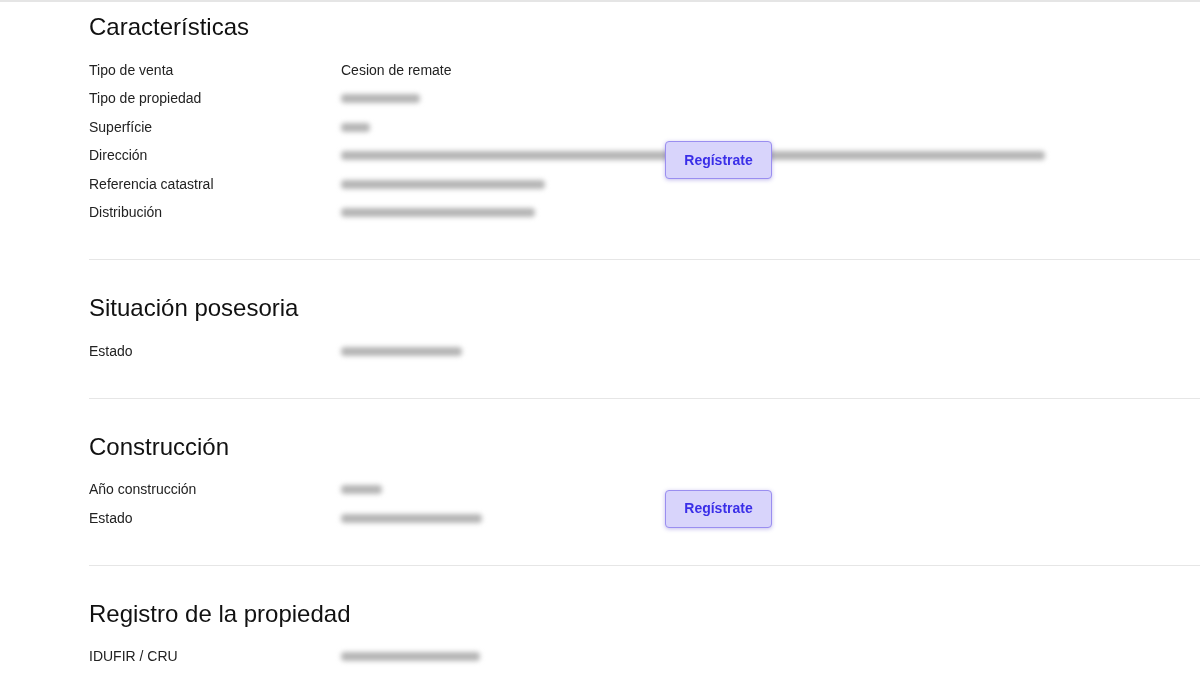  I want to click on section-title: Características, so click(169, 27).